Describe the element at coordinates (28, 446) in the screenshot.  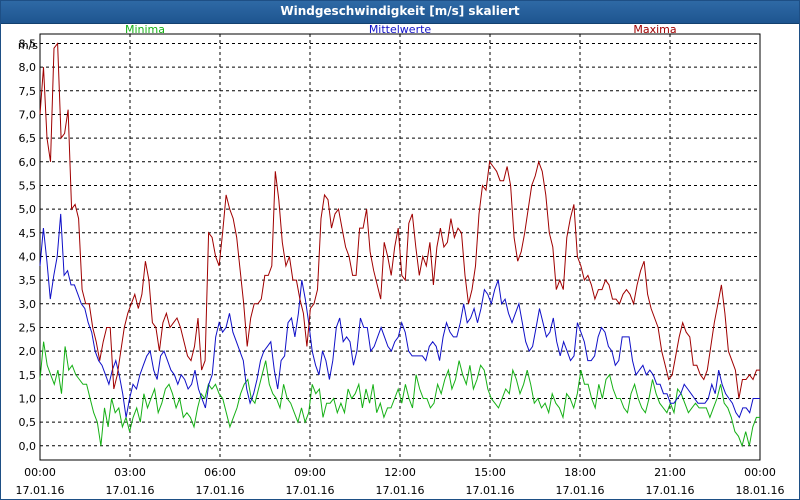
I see `y-tick-label: 0,0` at that location.